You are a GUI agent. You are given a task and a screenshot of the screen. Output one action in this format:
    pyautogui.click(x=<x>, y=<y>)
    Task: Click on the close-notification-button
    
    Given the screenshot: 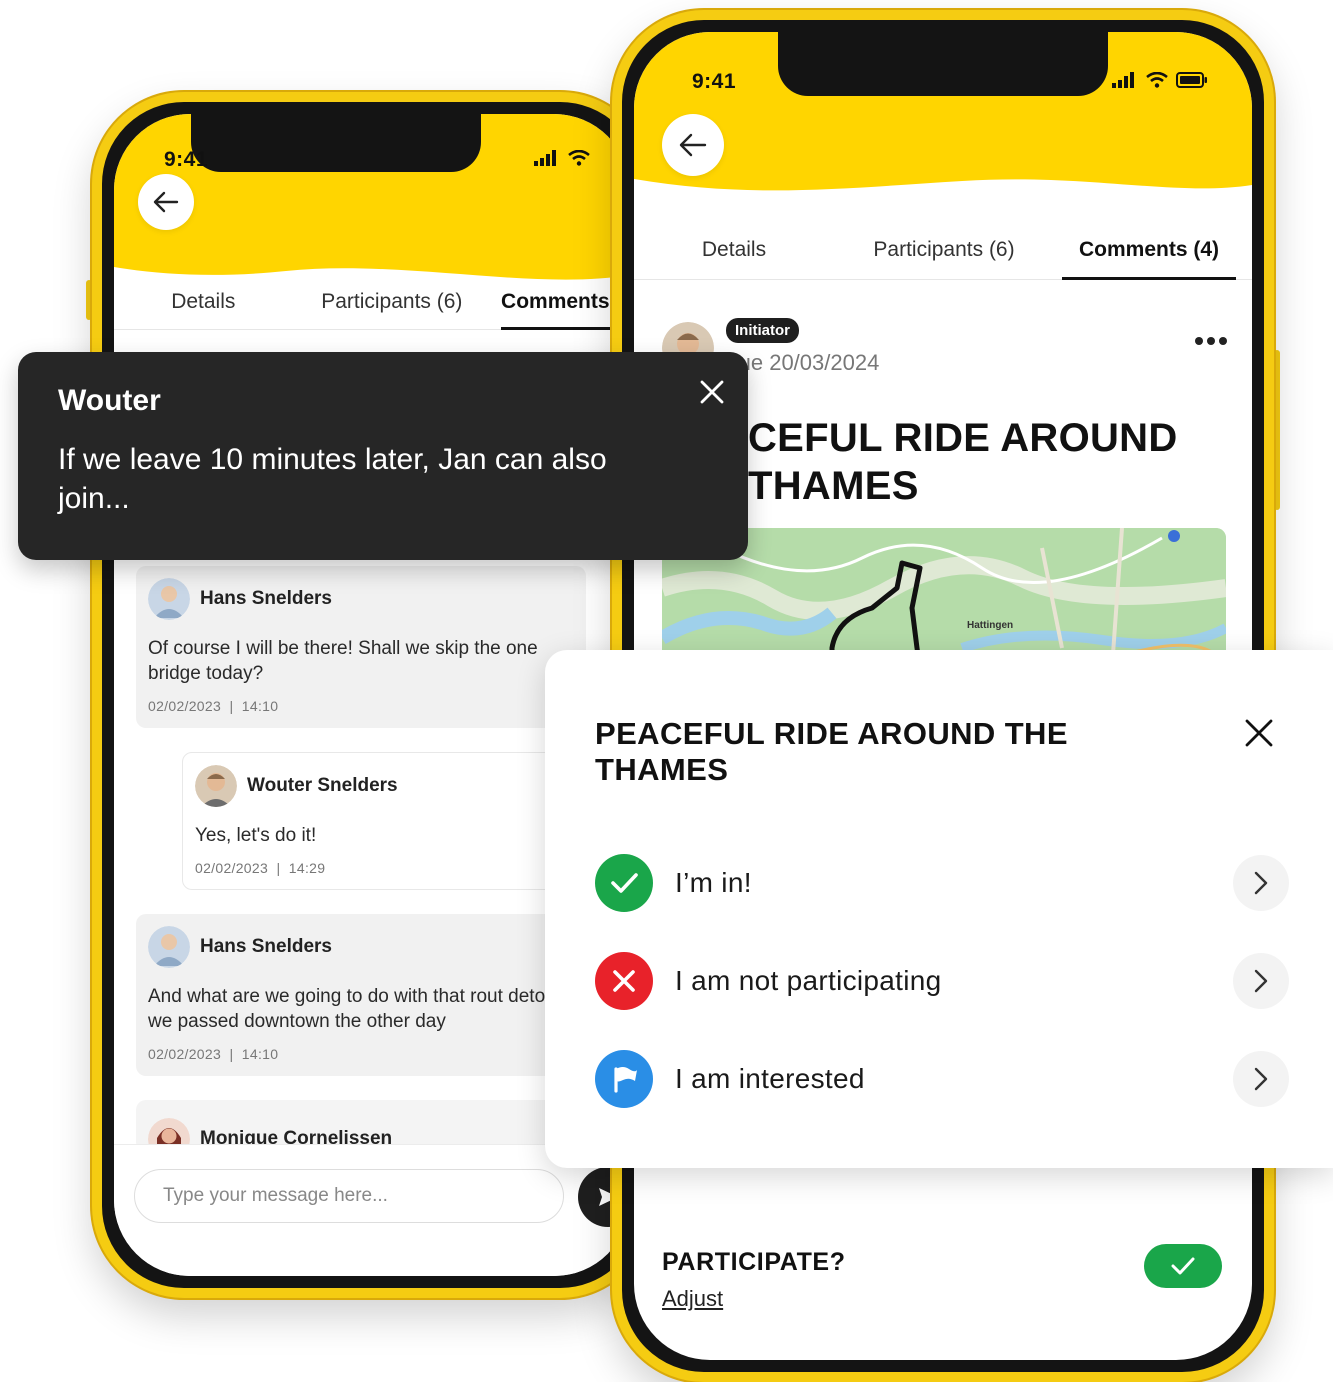 What is the action you would take?
    pyautogui.click(x=712, y=392)
    